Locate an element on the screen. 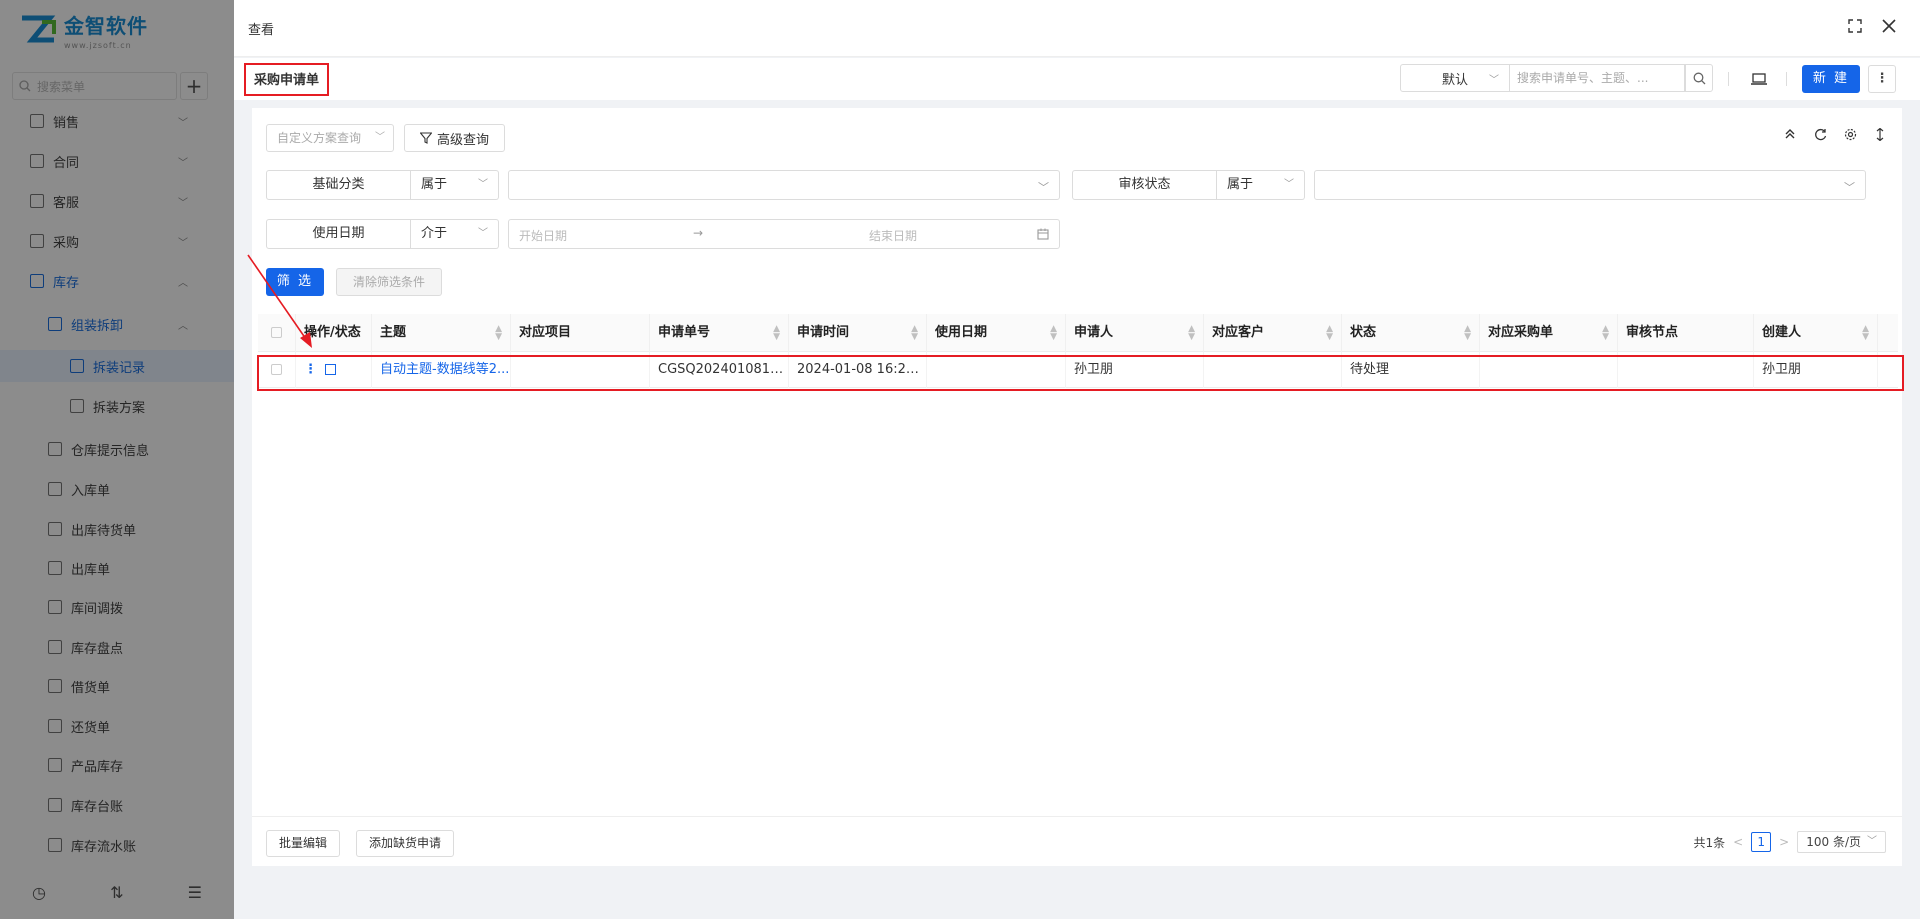  settings-icon is located at coordinates (1850, 134).